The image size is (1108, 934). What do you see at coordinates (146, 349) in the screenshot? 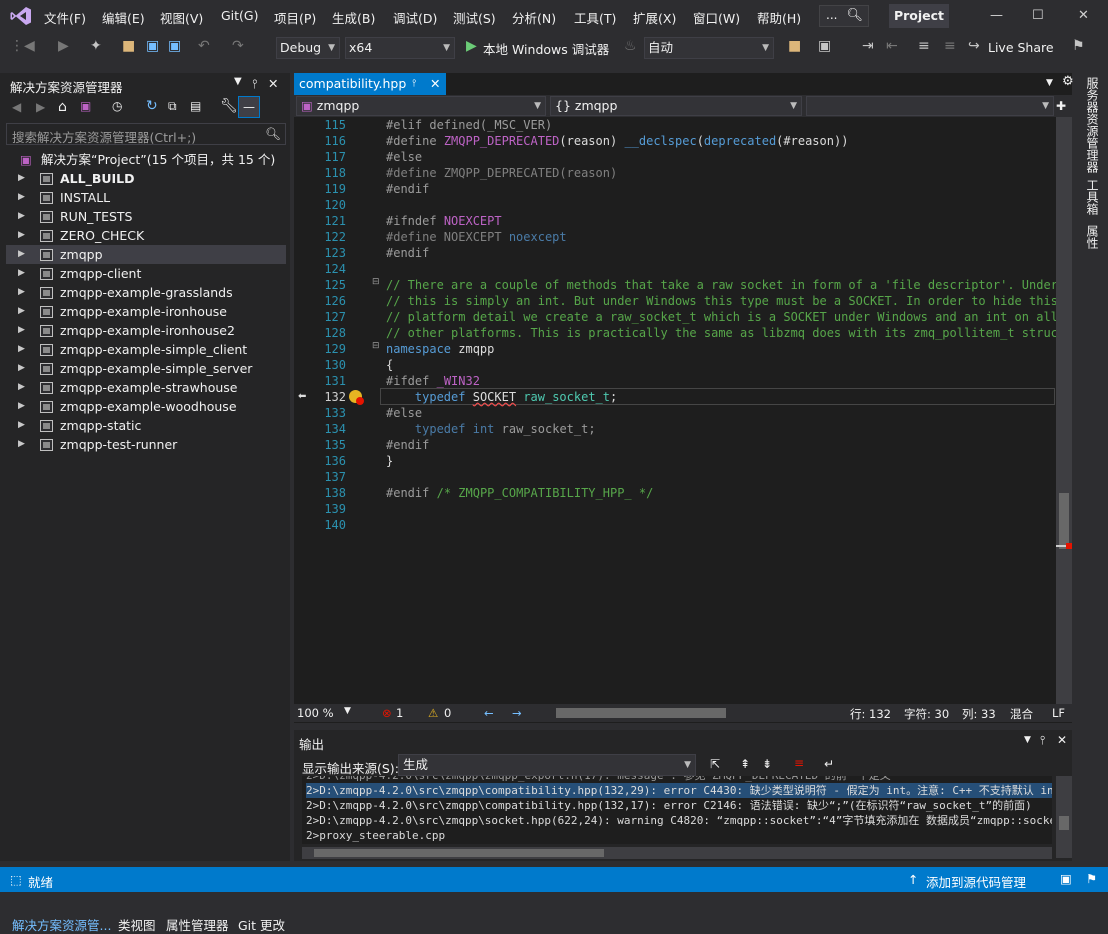
I see `project-node: ▶ zmqpp-example-simple_client` at bounding box center [146, 349].